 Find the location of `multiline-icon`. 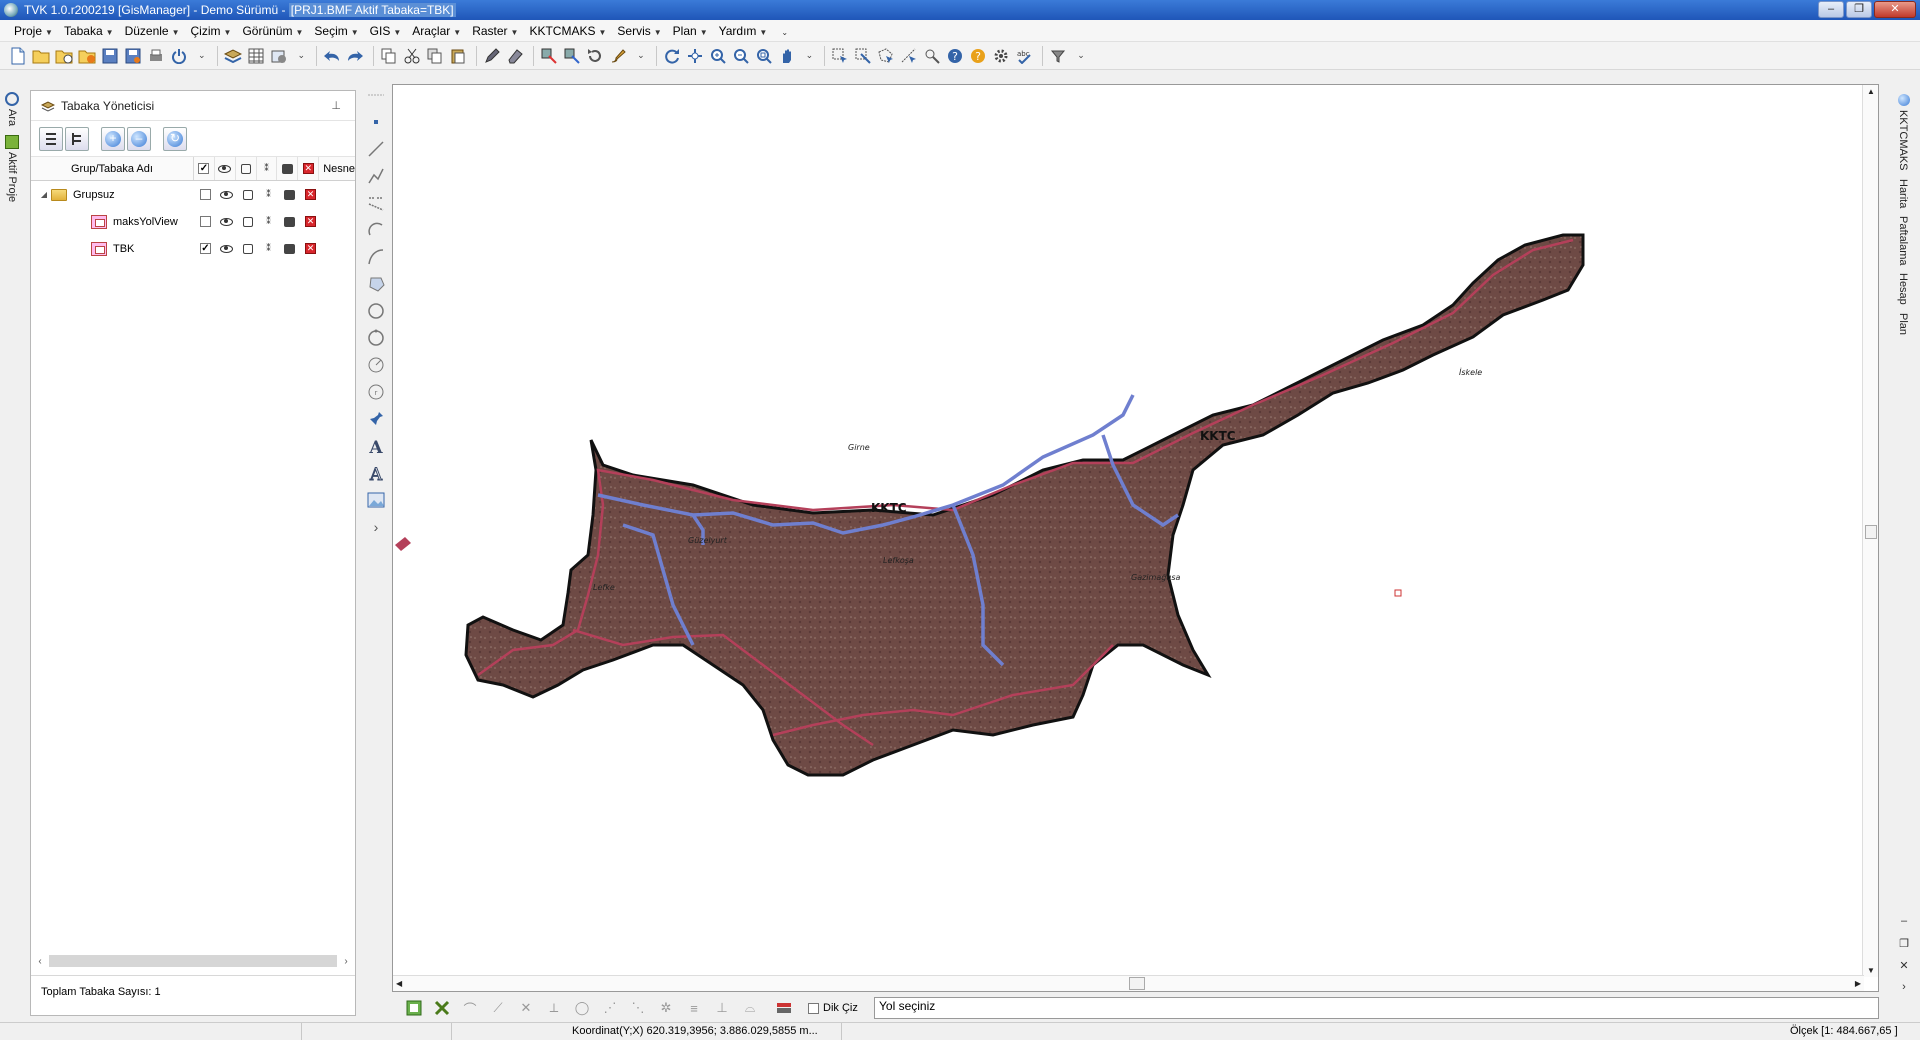

multiline-icon is located at coordinates (376, 203).